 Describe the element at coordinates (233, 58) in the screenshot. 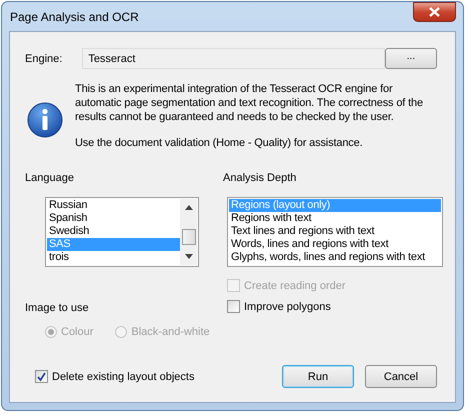

I see `engine-field: Tesseract` at that location.